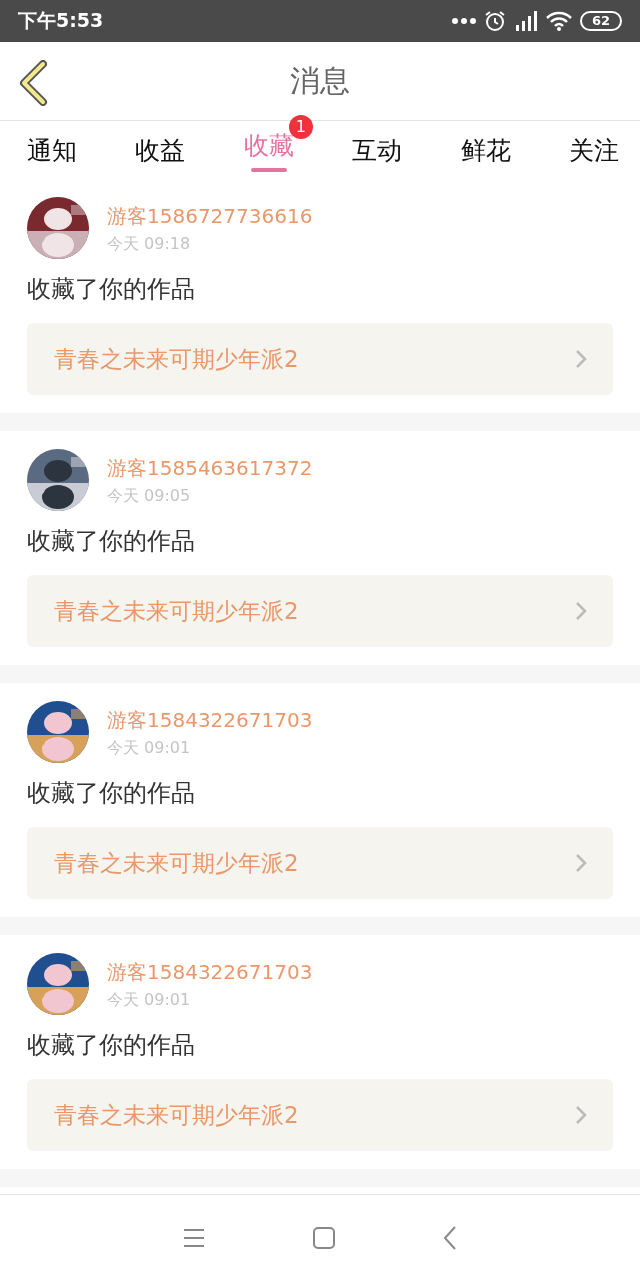 The height and width of the screenshot is (1280, 640). Describe the element at coordinates (324, 1237) in the screenshot. I see `home-icon` at that location.